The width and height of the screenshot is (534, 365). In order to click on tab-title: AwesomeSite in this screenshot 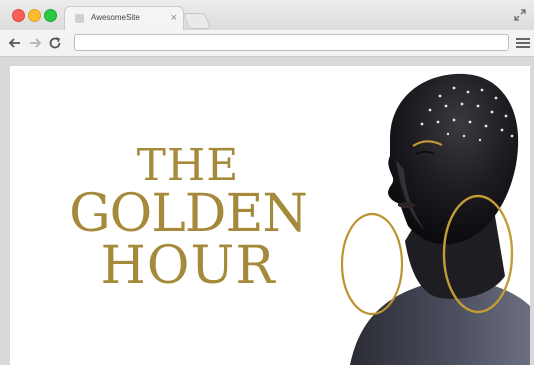, I will do `click(115, 17)`.